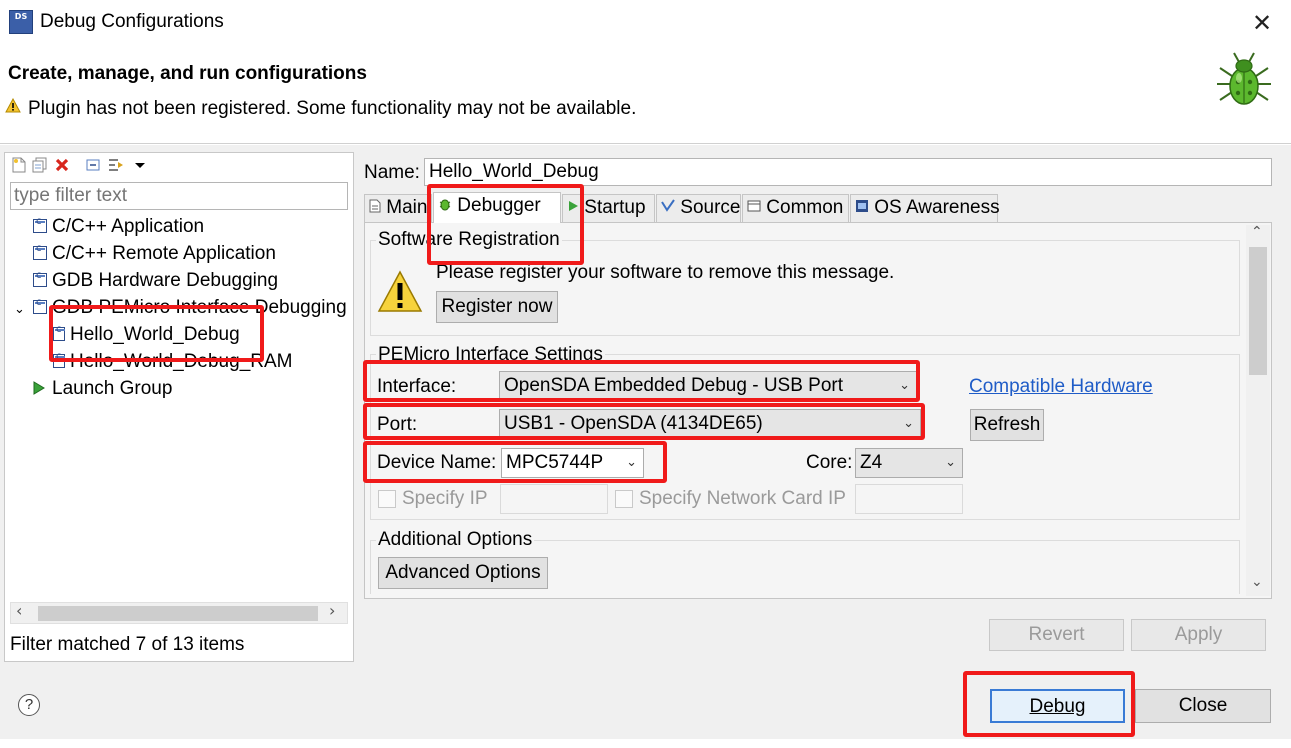  Describe the element at coordinates (155, 334) in the screenshot. I see `tree-item-label: Hello_World_Debug` at that location.